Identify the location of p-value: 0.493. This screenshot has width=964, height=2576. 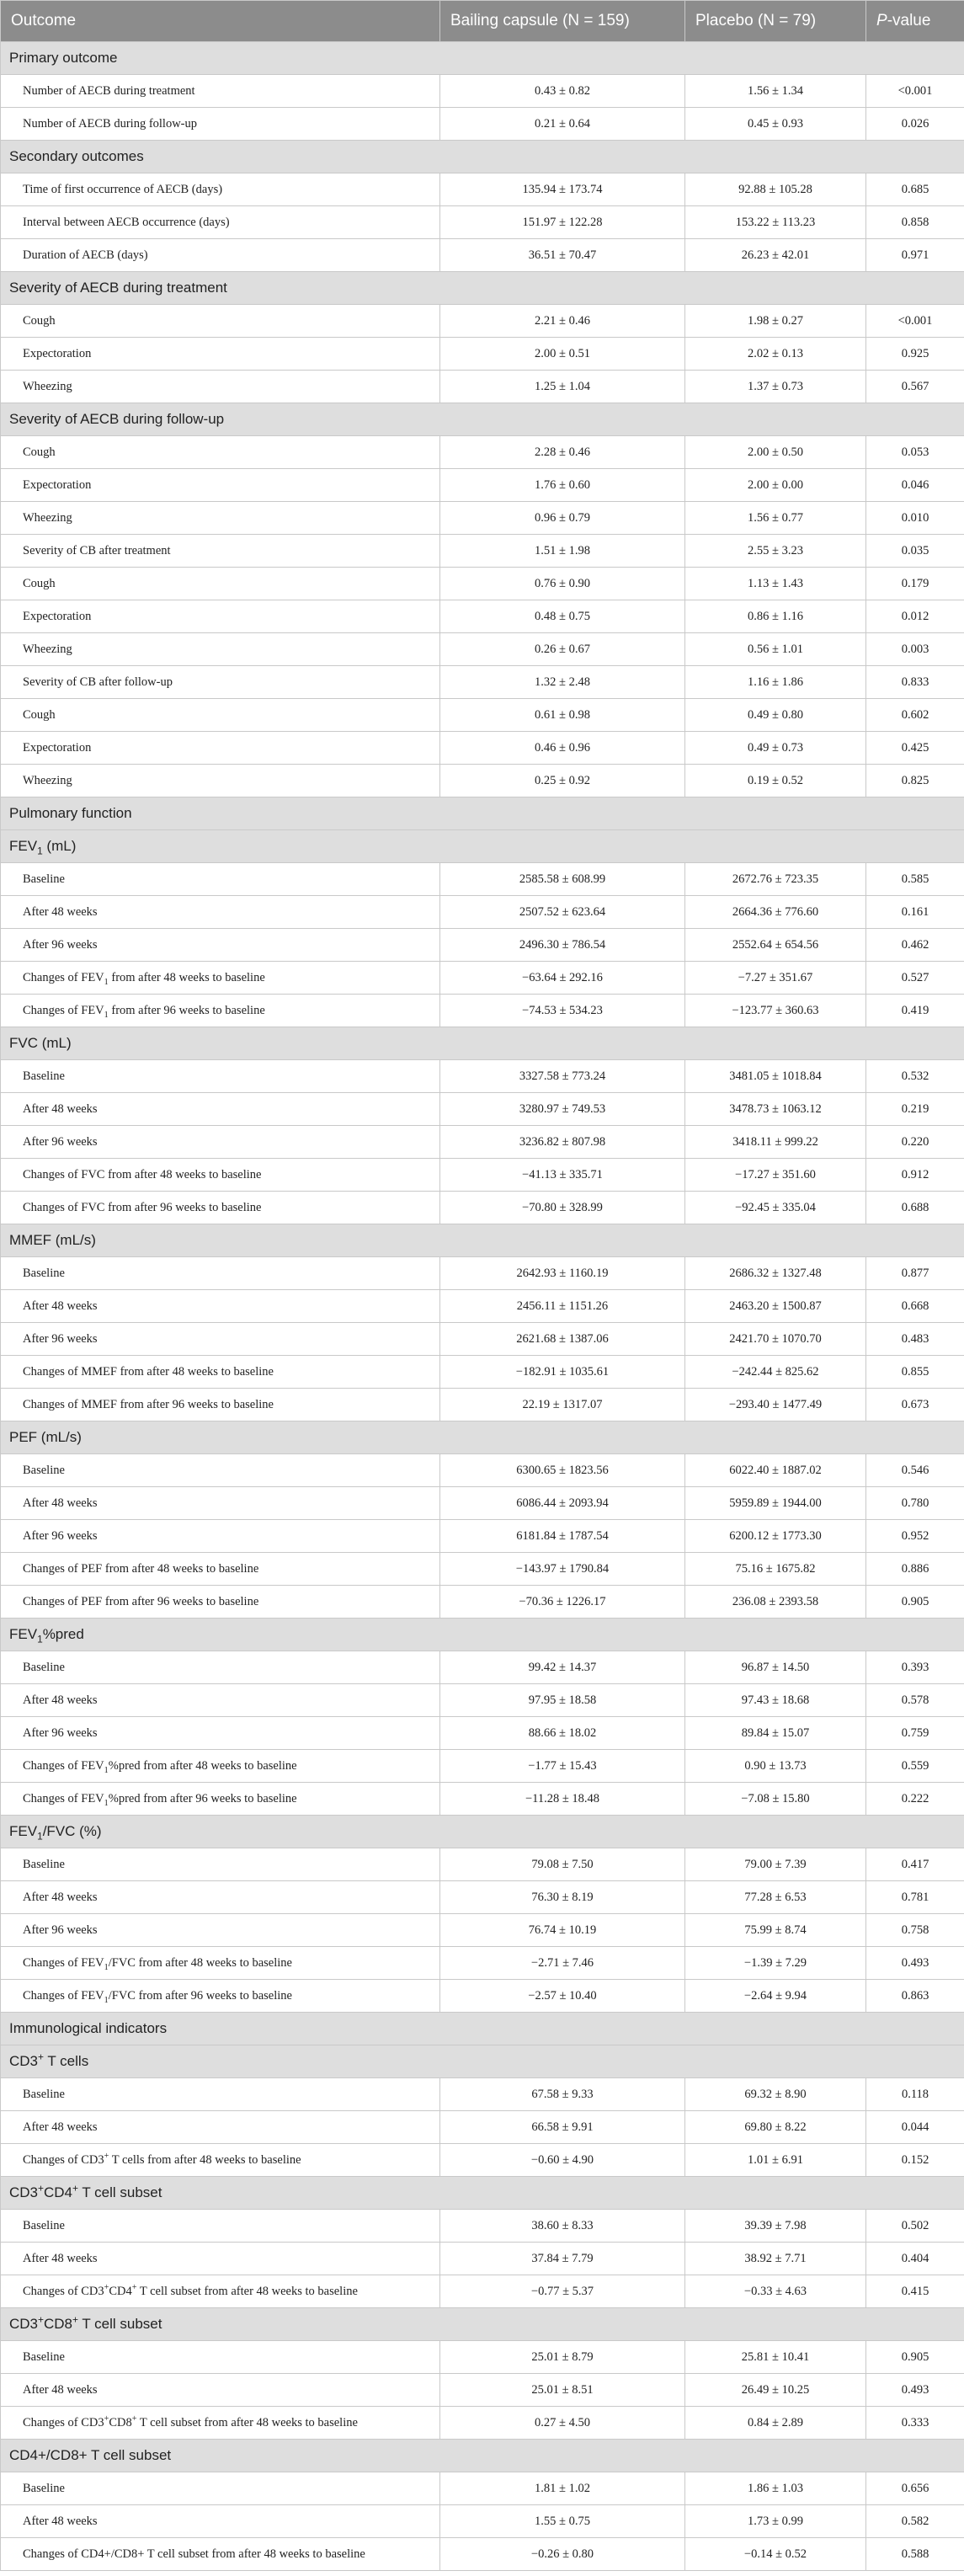
(914, 1963).